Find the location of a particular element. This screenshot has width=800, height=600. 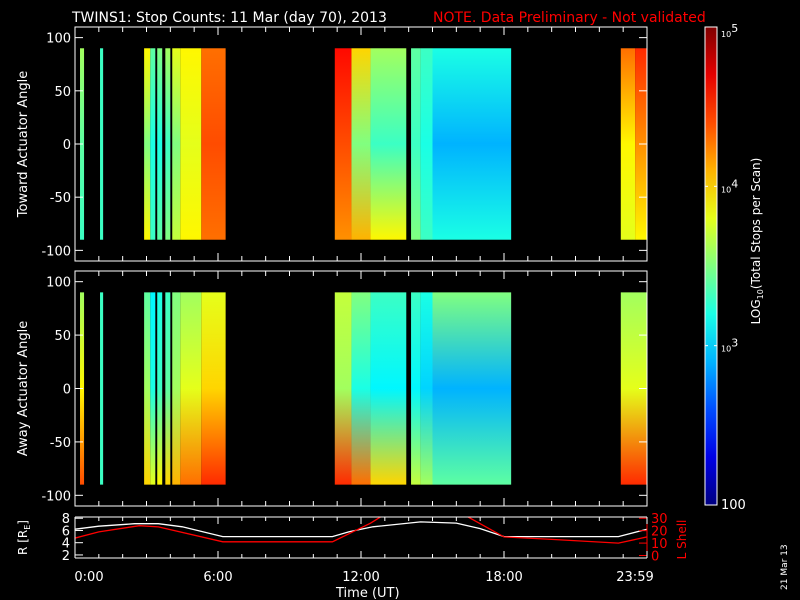

colorbar-label: LOG10(Total Stops per Scan) is located at coordinates (757, 241).